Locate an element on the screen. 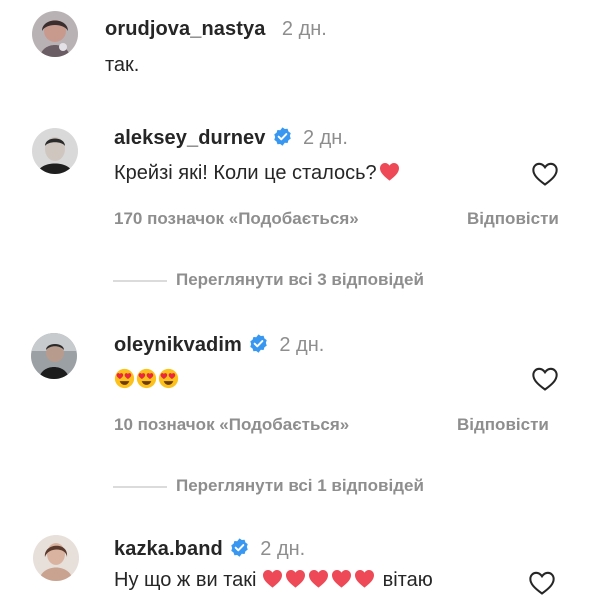  like-count: 10 позначок «Подобається» is located at coordinates (231, 425).